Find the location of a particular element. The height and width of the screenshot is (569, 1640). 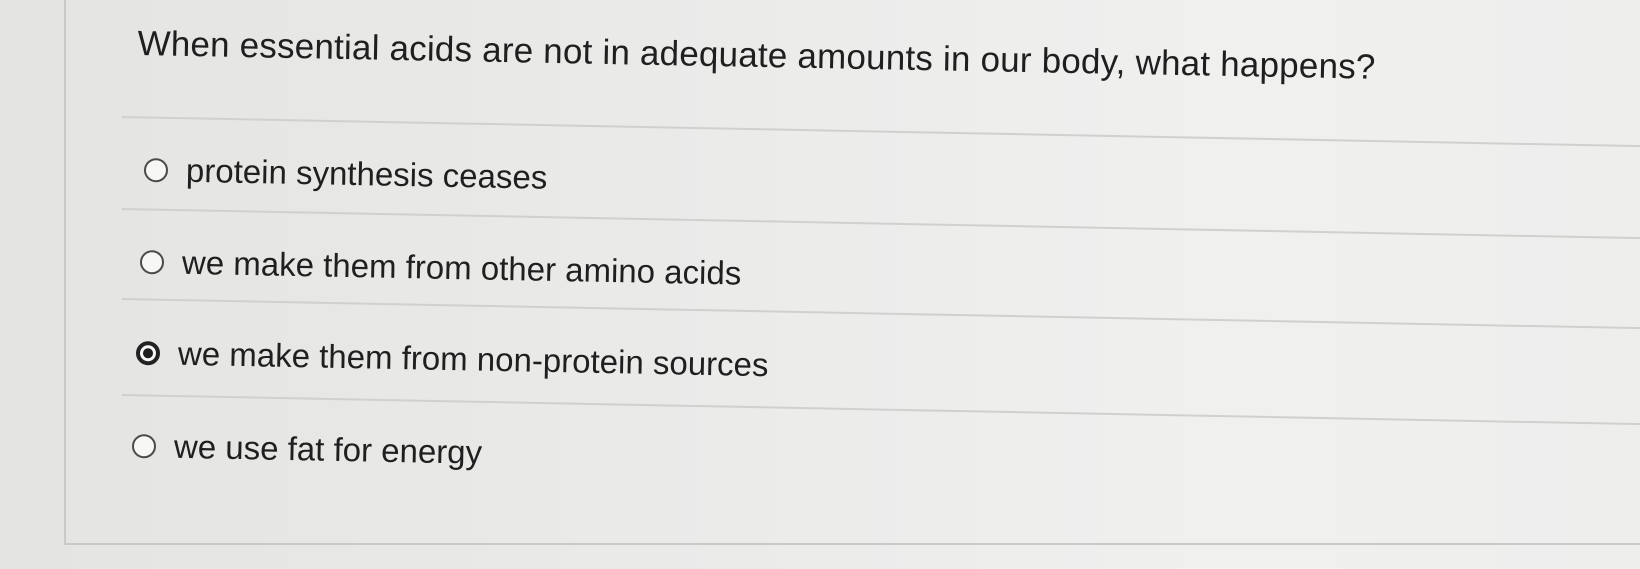

answer-option-2: we make them from other amino acids is located at coordinates (440, 268).